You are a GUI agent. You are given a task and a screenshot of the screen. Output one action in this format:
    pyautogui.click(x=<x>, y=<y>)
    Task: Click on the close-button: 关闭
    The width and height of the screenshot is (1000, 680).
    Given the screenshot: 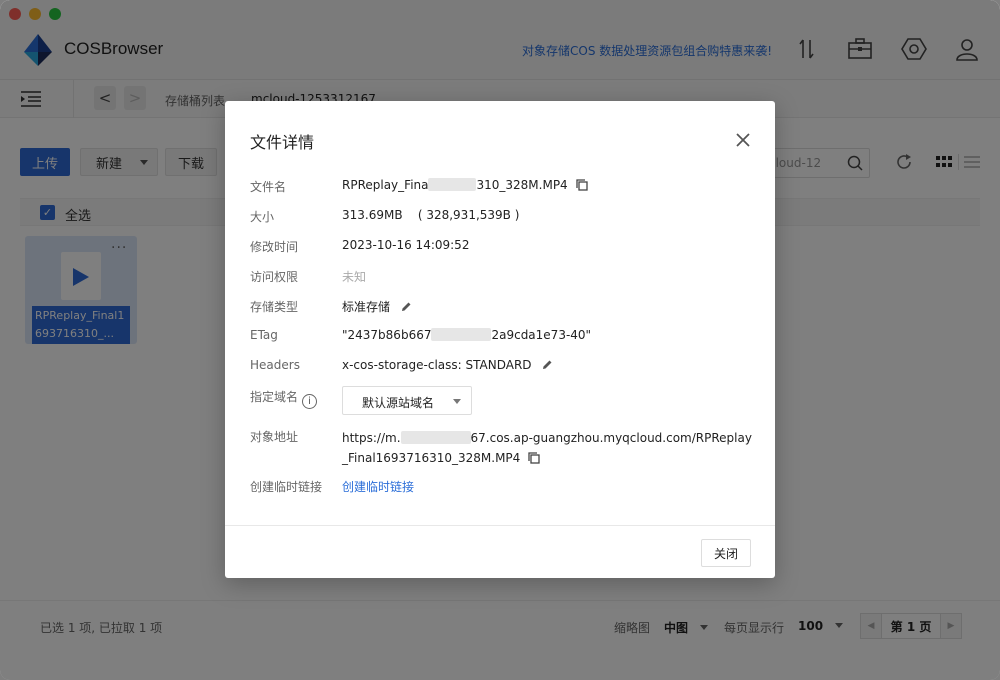 What is the action you would take?
    pyautogui.click(x=726, y=553)
    